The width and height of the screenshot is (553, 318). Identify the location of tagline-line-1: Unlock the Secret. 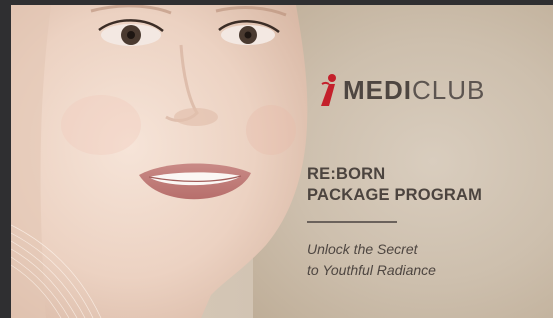
(362, 249).